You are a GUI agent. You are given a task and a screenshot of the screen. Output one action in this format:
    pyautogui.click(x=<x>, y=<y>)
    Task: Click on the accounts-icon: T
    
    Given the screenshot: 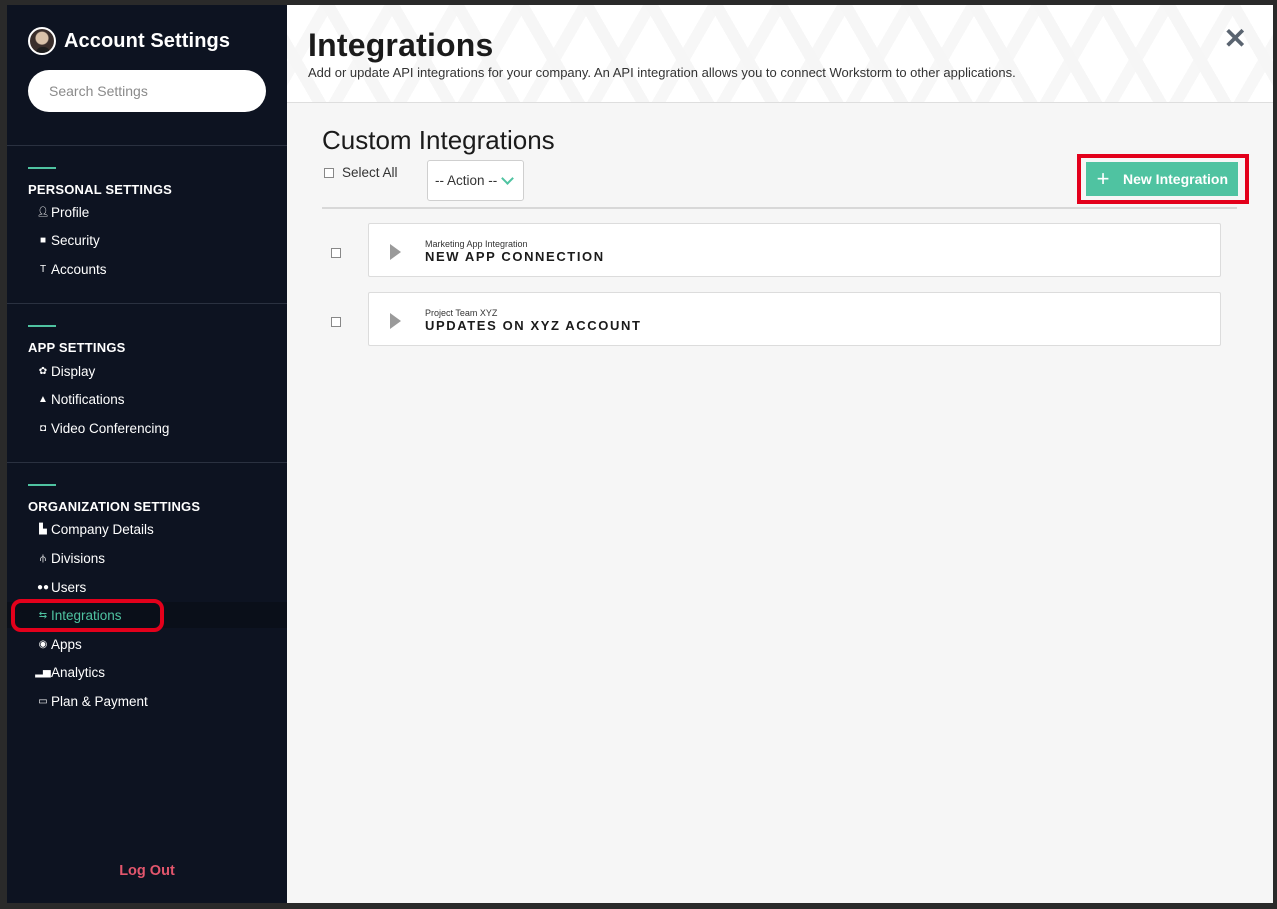 What is the action you would take?
    pyautogui.click(x=43, y=269)
    